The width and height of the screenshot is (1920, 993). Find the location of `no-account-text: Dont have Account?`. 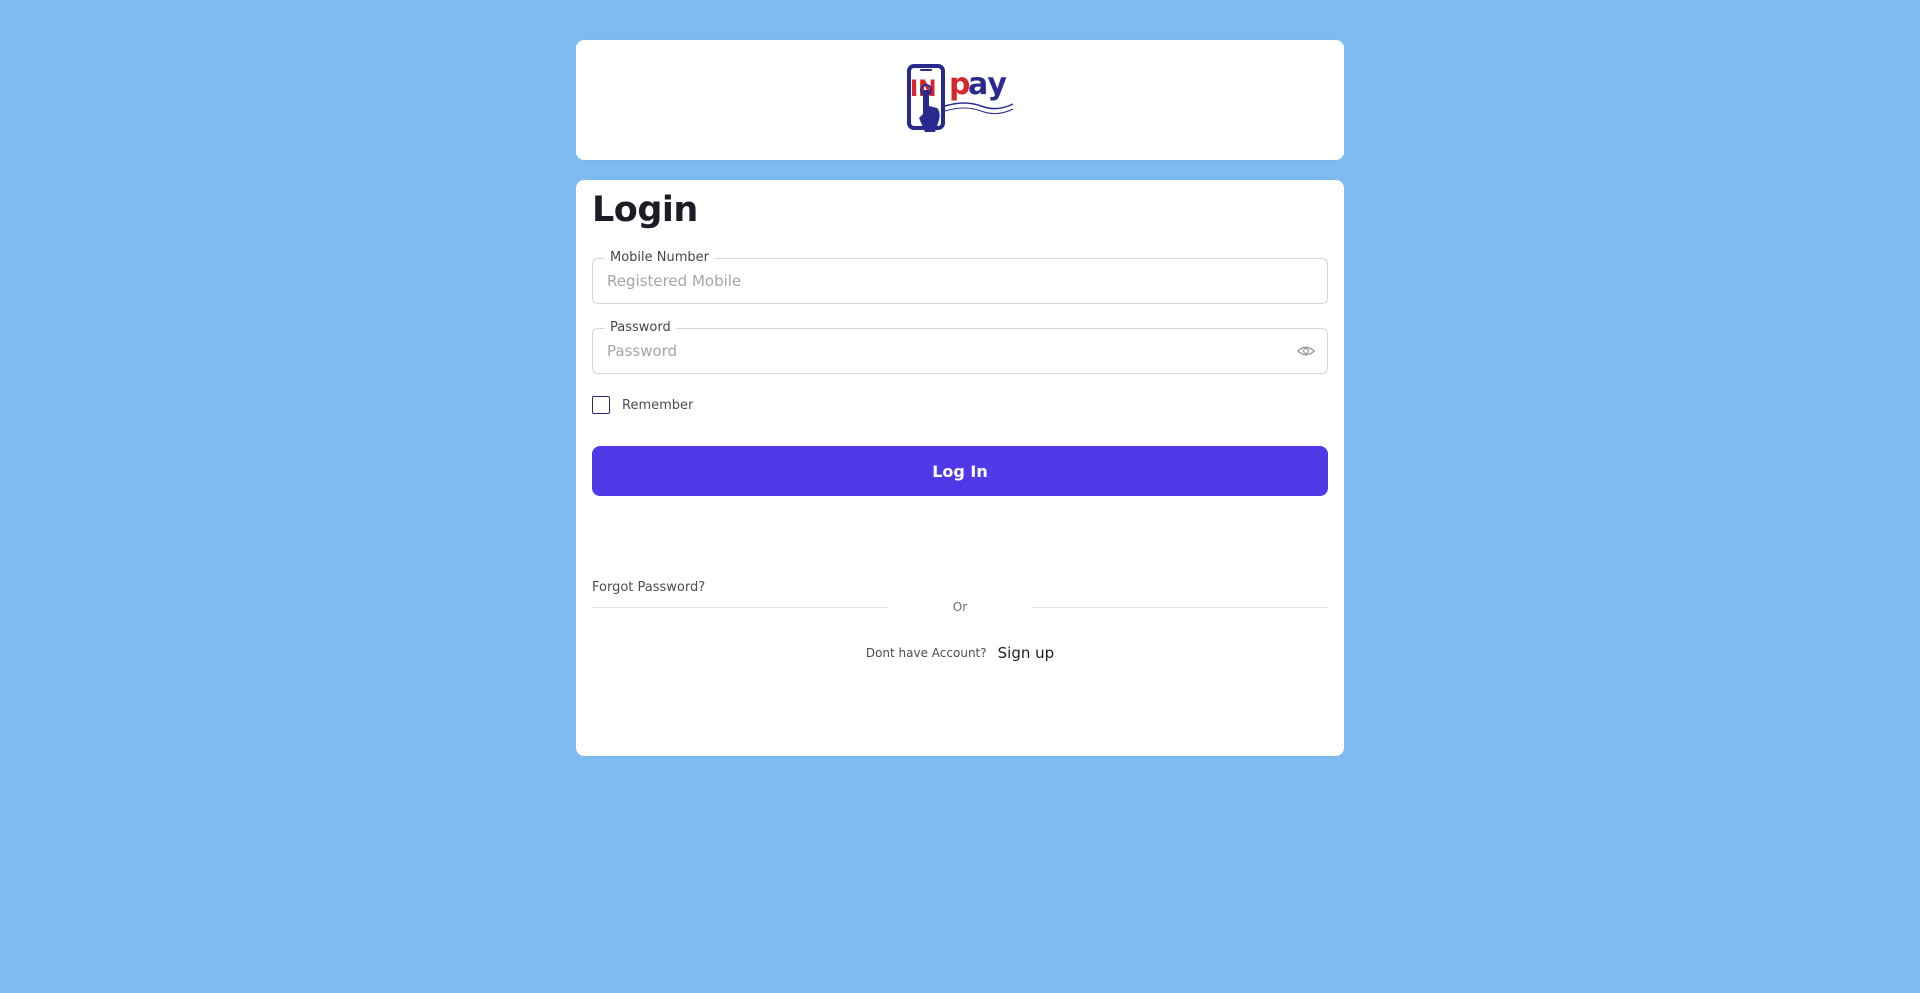

no-account-text: Dont have Account? is located at coordinates (926, 653).